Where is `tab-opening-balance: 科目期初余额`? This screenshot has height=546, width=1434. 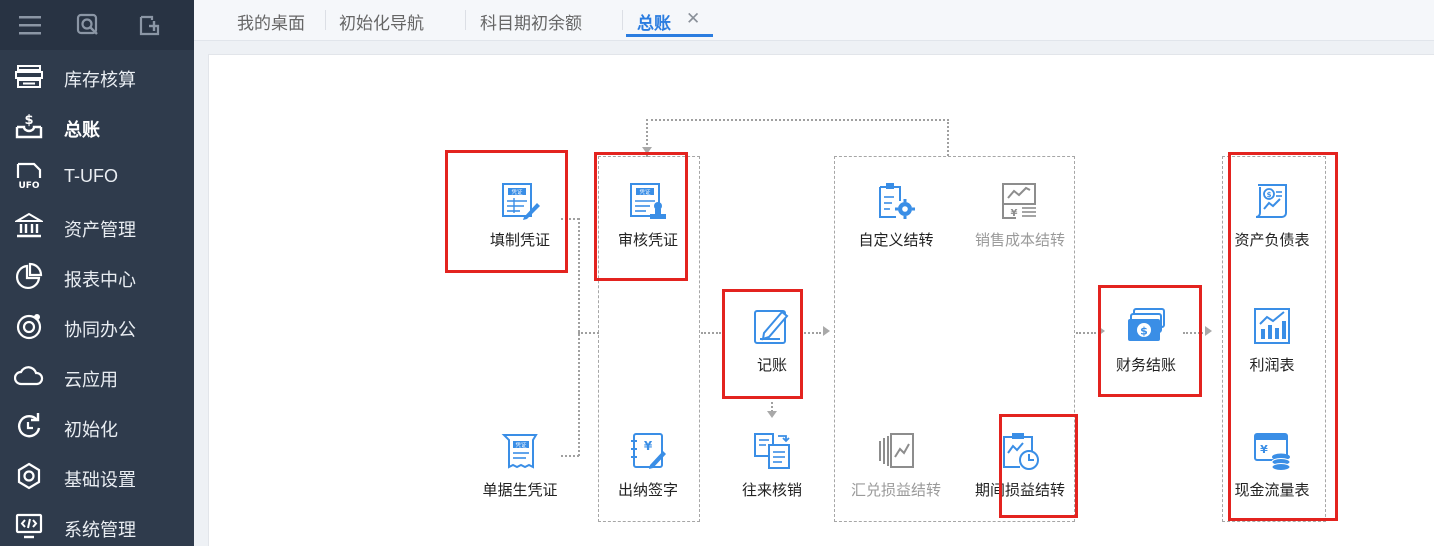 tab-opening-balance: 科目期初余额 is located at coordinates (531, 22).